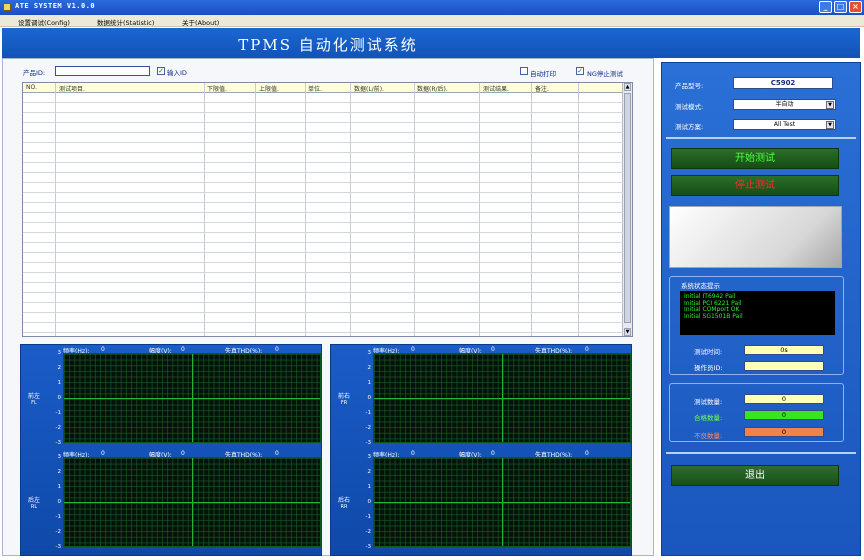  Describe the element at coordinates (755, 158) in the screenshot. I see `start-test-button: 开始测试` at that location.